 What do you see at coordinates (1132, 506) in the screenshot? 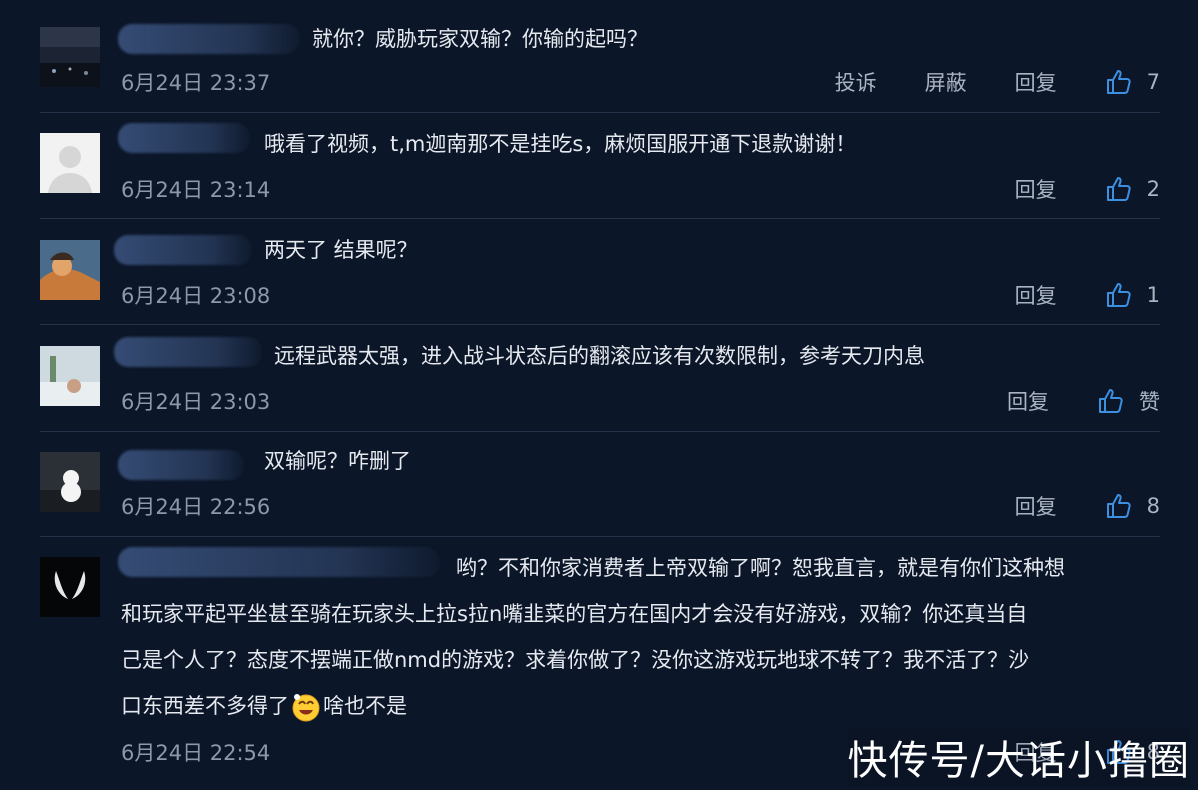
I see `like-button: 8` at bounding box center [1132, 506].